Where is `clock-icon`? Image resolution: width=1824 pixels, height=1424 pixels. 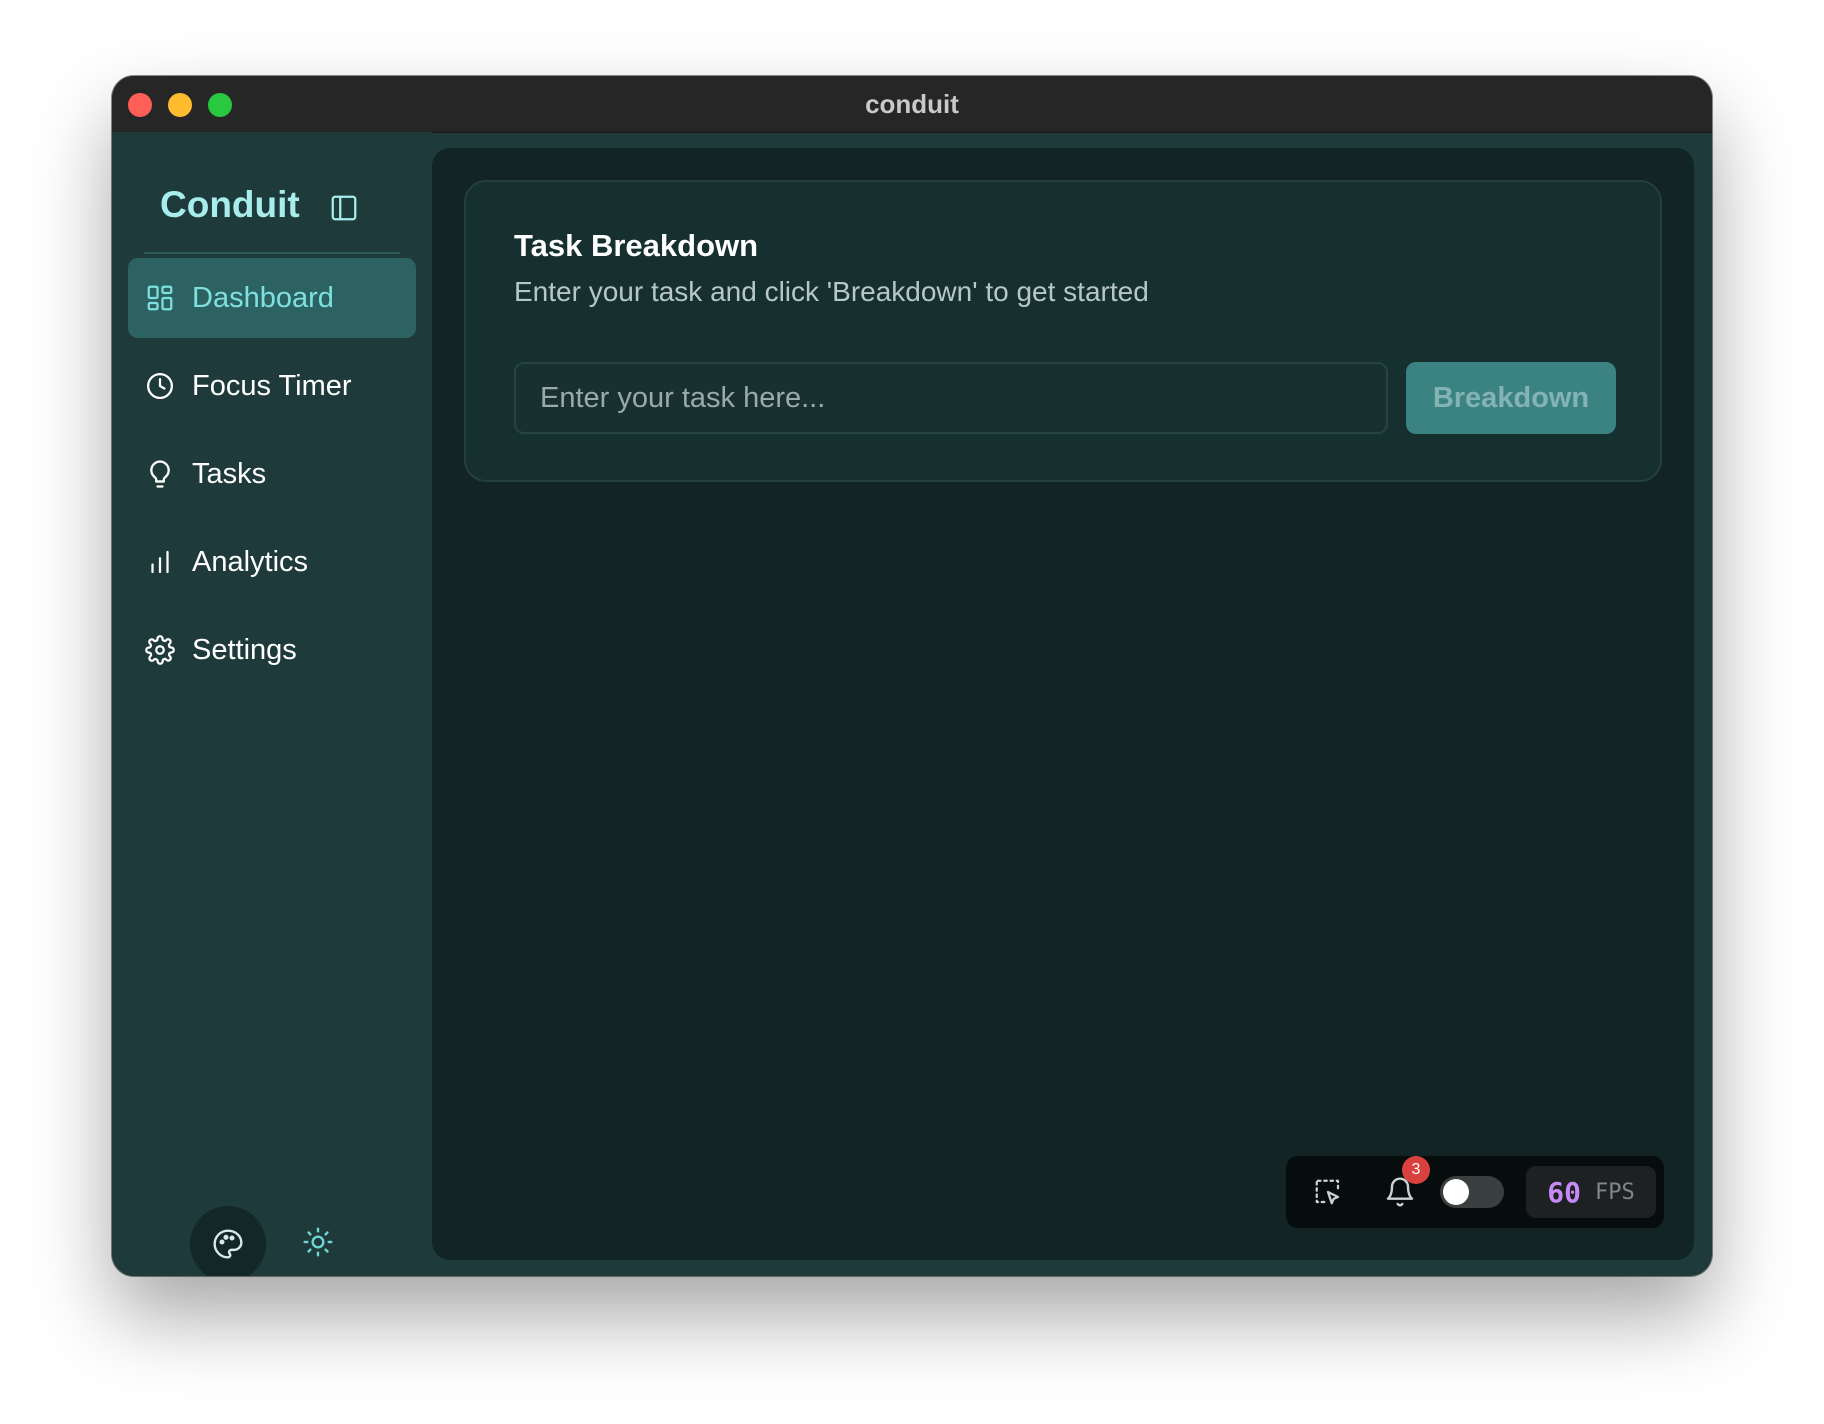 clock-icon is located at coordinates (160, 386).